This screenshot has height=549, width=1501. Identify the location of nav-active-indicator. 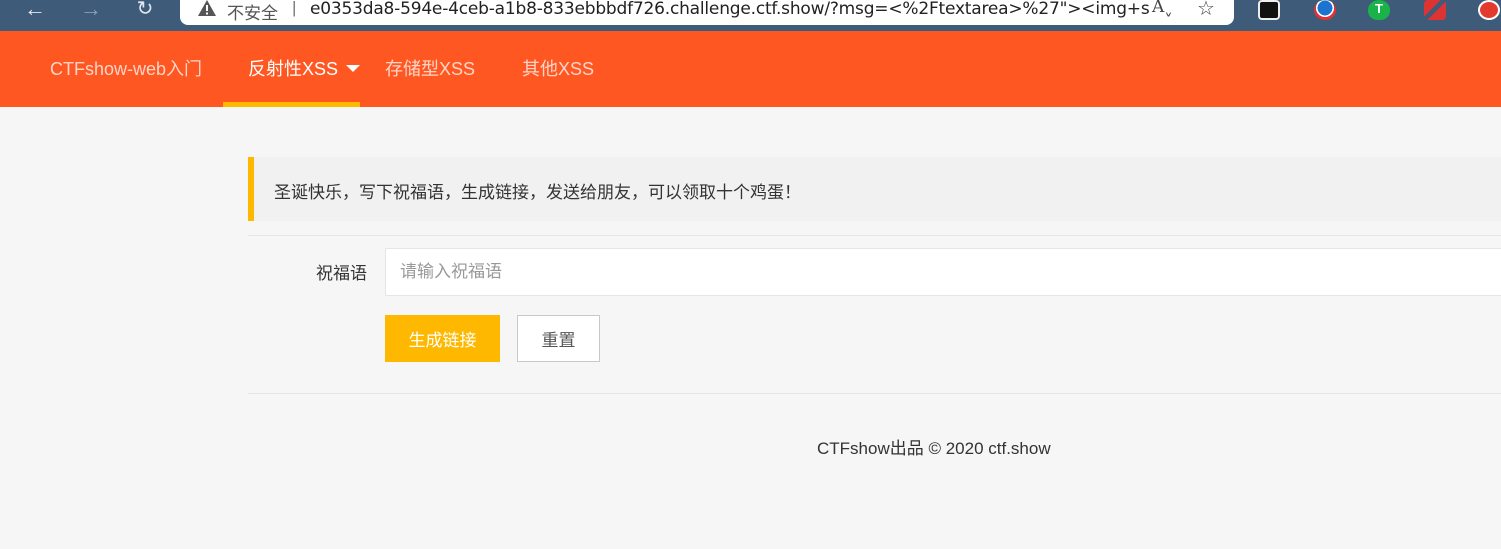
(291, 104).